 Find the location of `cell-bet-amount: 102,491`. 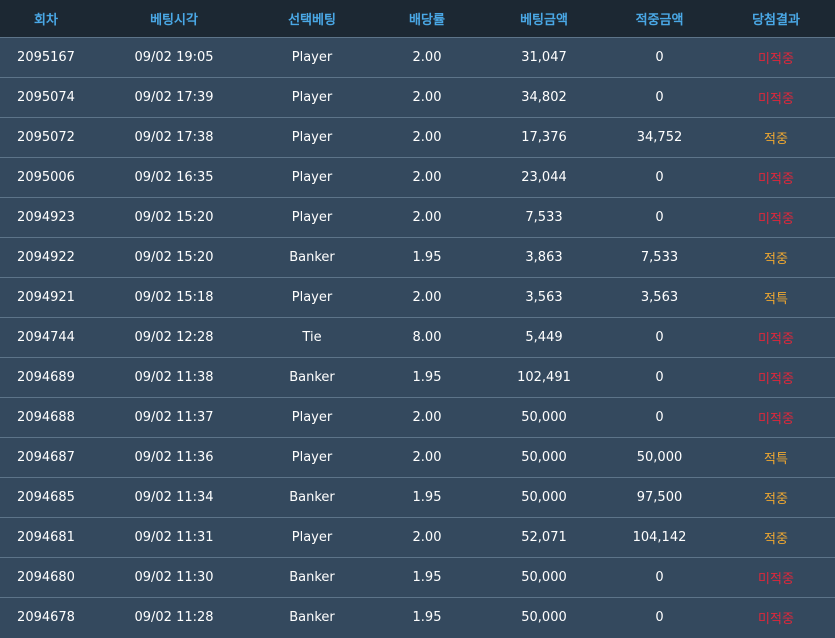

cell-bet-amount: 102,491 is located at coordinates (544, 377).